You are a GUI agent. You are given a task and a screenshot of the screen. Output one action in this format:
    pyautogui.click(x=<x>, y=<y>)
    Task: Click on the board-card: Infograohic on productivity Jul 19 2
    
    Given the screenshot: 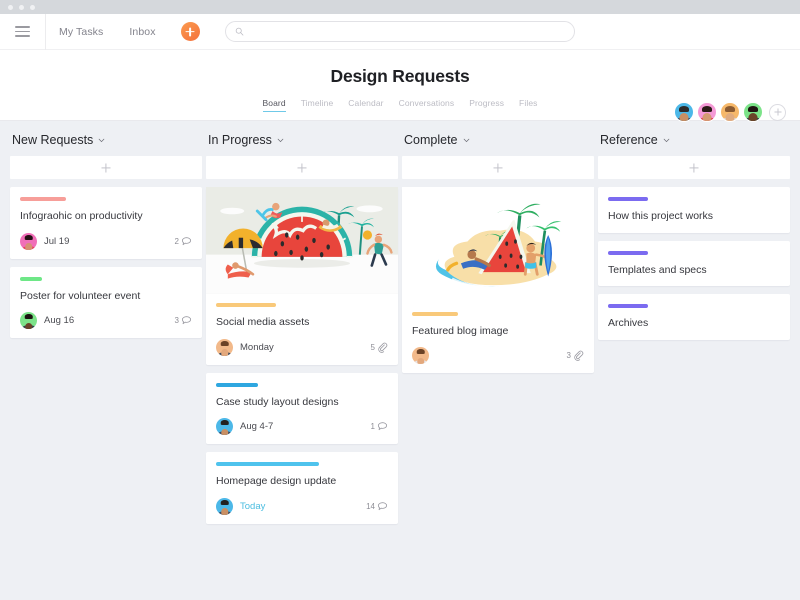 What is the action you would take?
    pyautogui.click(x=106, y=223)
    